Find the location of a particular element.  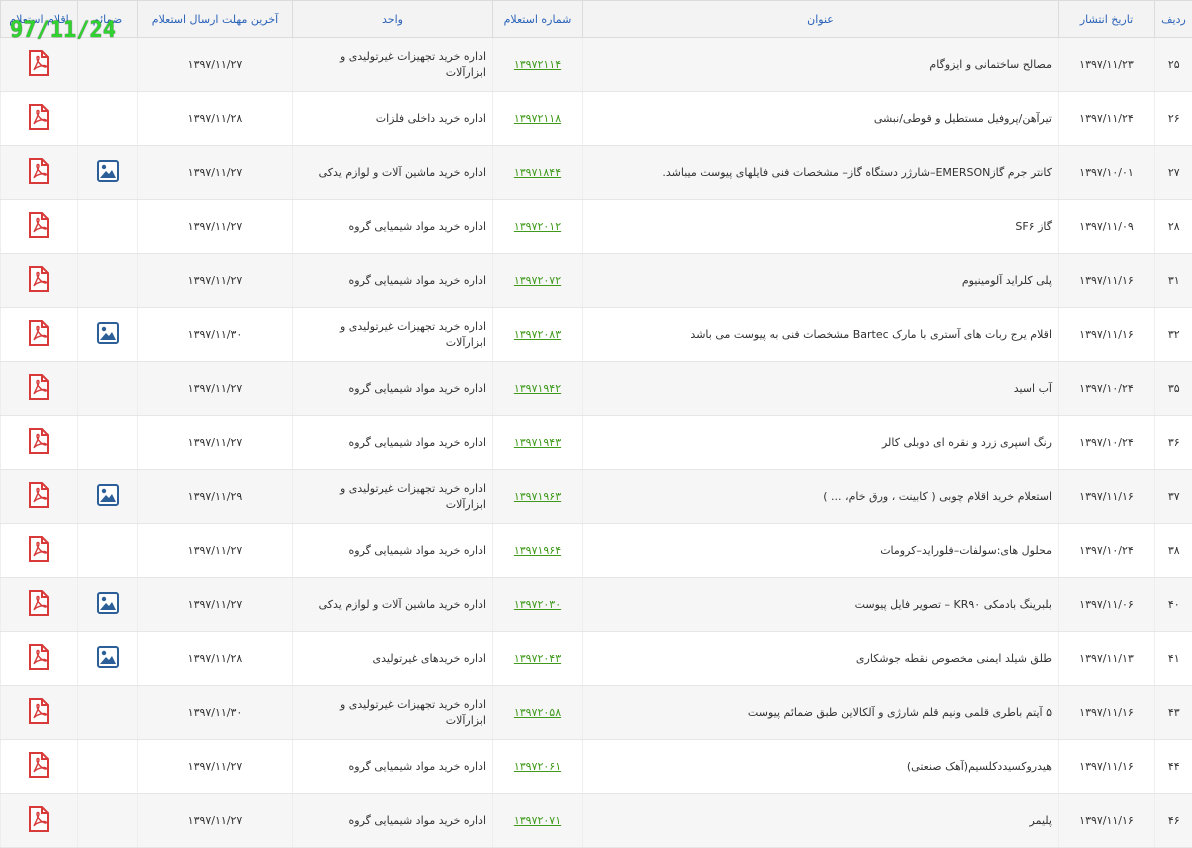

row-publish-date: ۱۳۹۷/۱۱/۰۹ is located at coordinates (1106, 226).